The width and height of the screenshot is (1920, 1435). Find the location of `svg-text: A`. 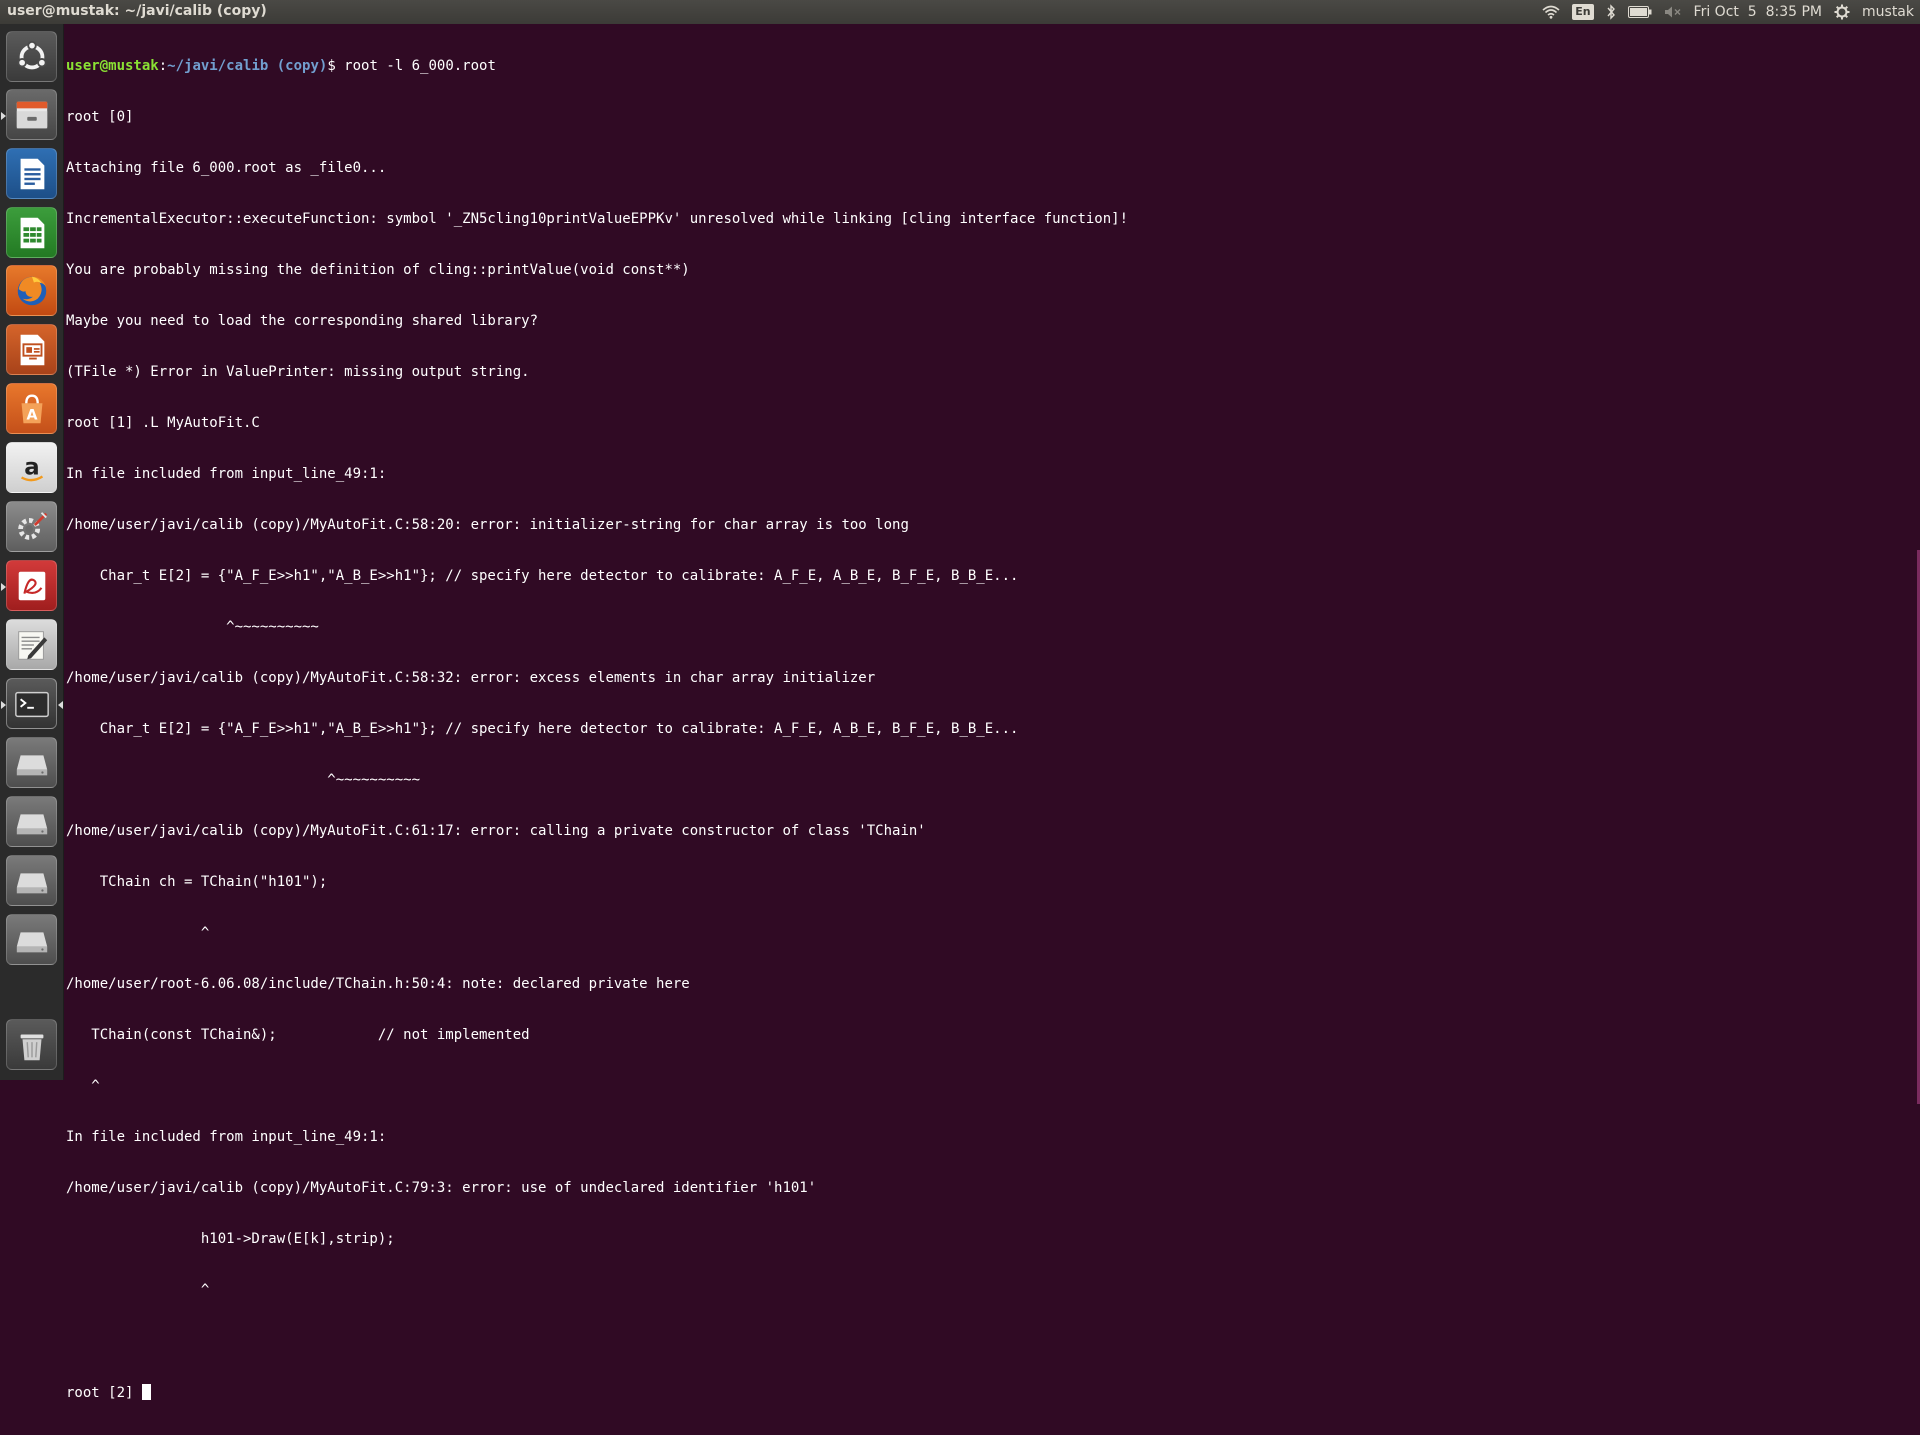

svg-text: A is located at coordinates (31, 415).